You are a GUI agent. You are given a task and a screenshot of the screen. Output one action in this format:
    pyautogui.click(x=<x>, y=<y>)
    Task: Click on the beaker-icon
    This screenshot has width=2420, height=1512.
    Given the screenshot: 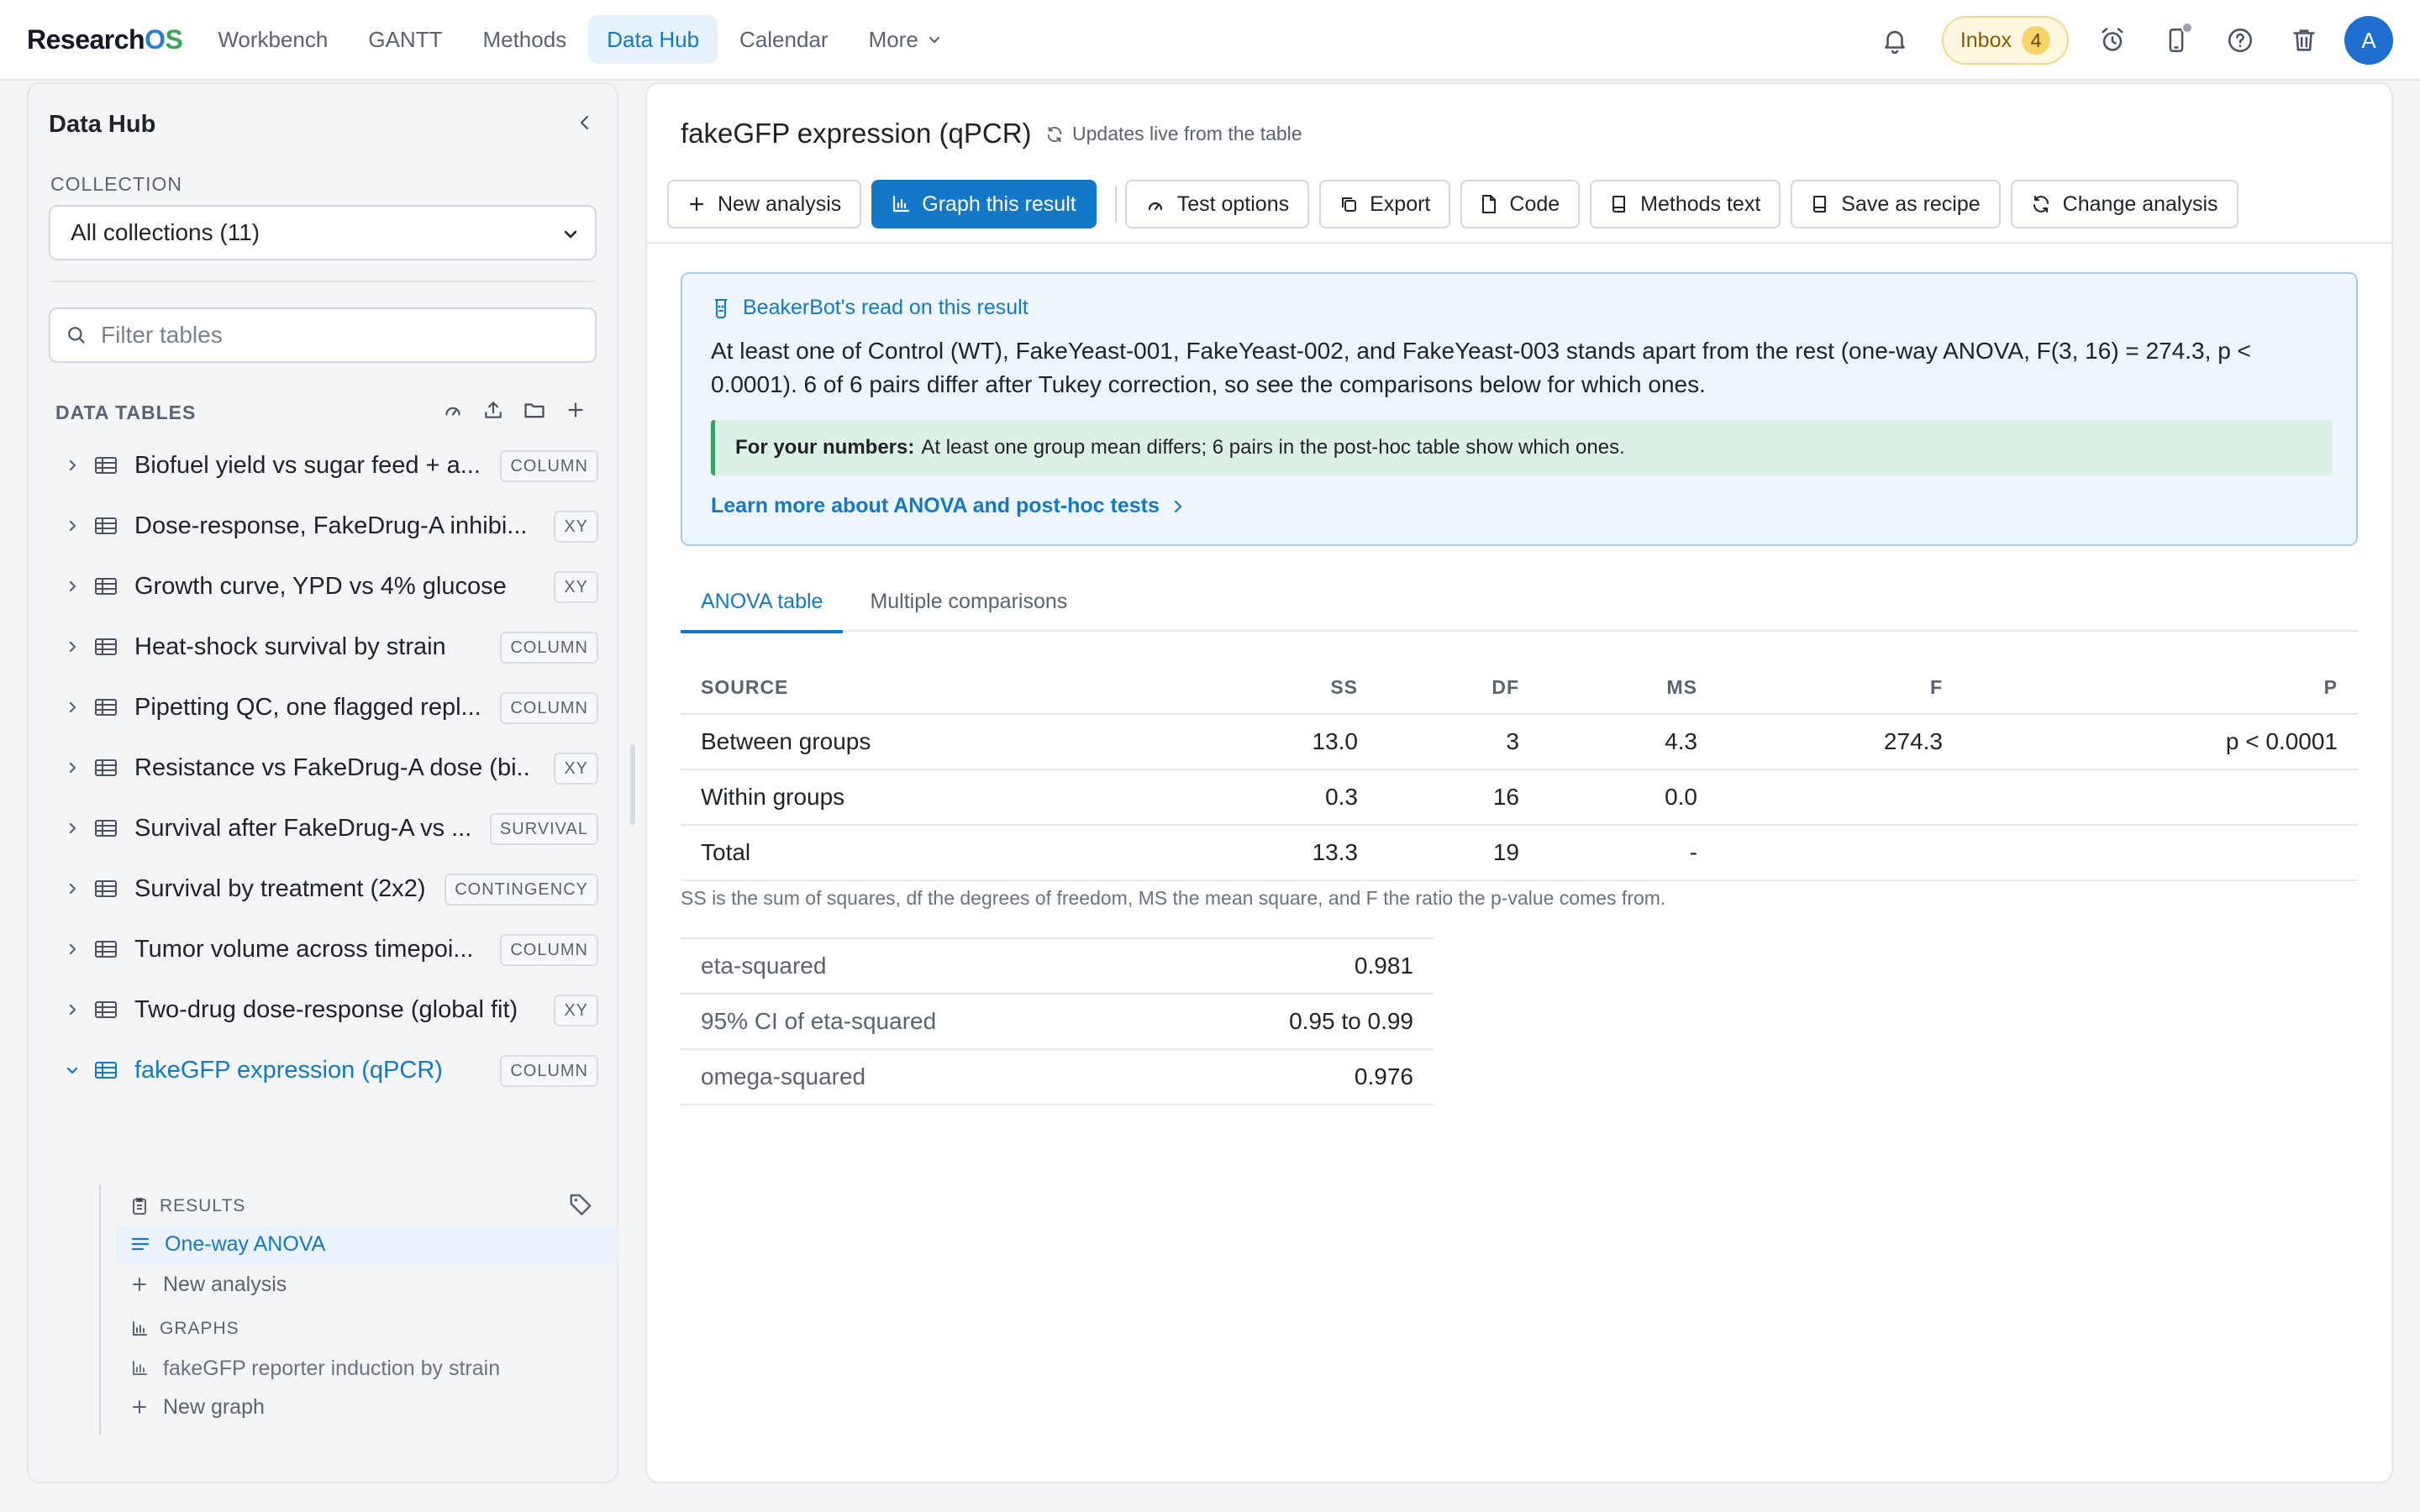 What is the action you would take?
    pyautogui.click(x=721, y=308)
    